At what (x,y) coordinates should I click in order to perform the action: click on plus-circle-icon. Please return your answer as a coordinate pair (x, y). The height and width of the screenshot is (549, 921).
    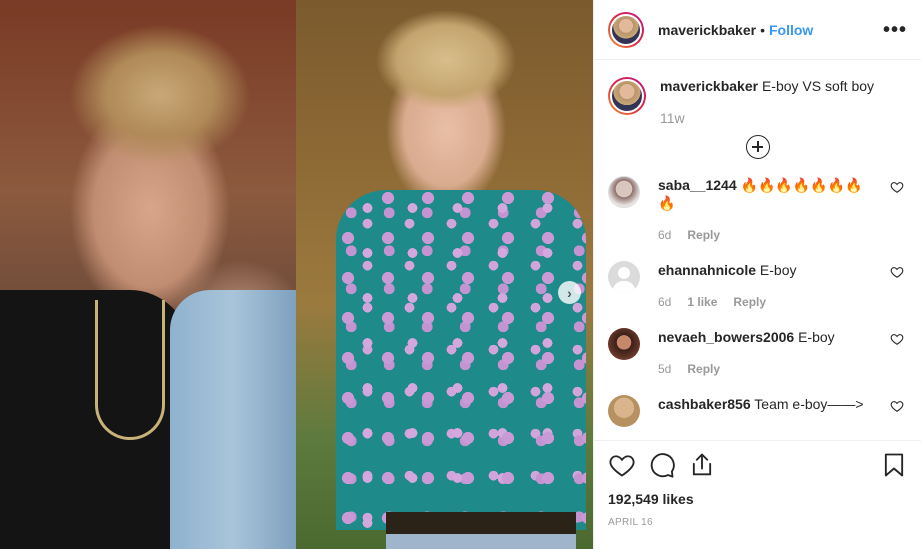
    Looking at the image, I should click on (758, 147).